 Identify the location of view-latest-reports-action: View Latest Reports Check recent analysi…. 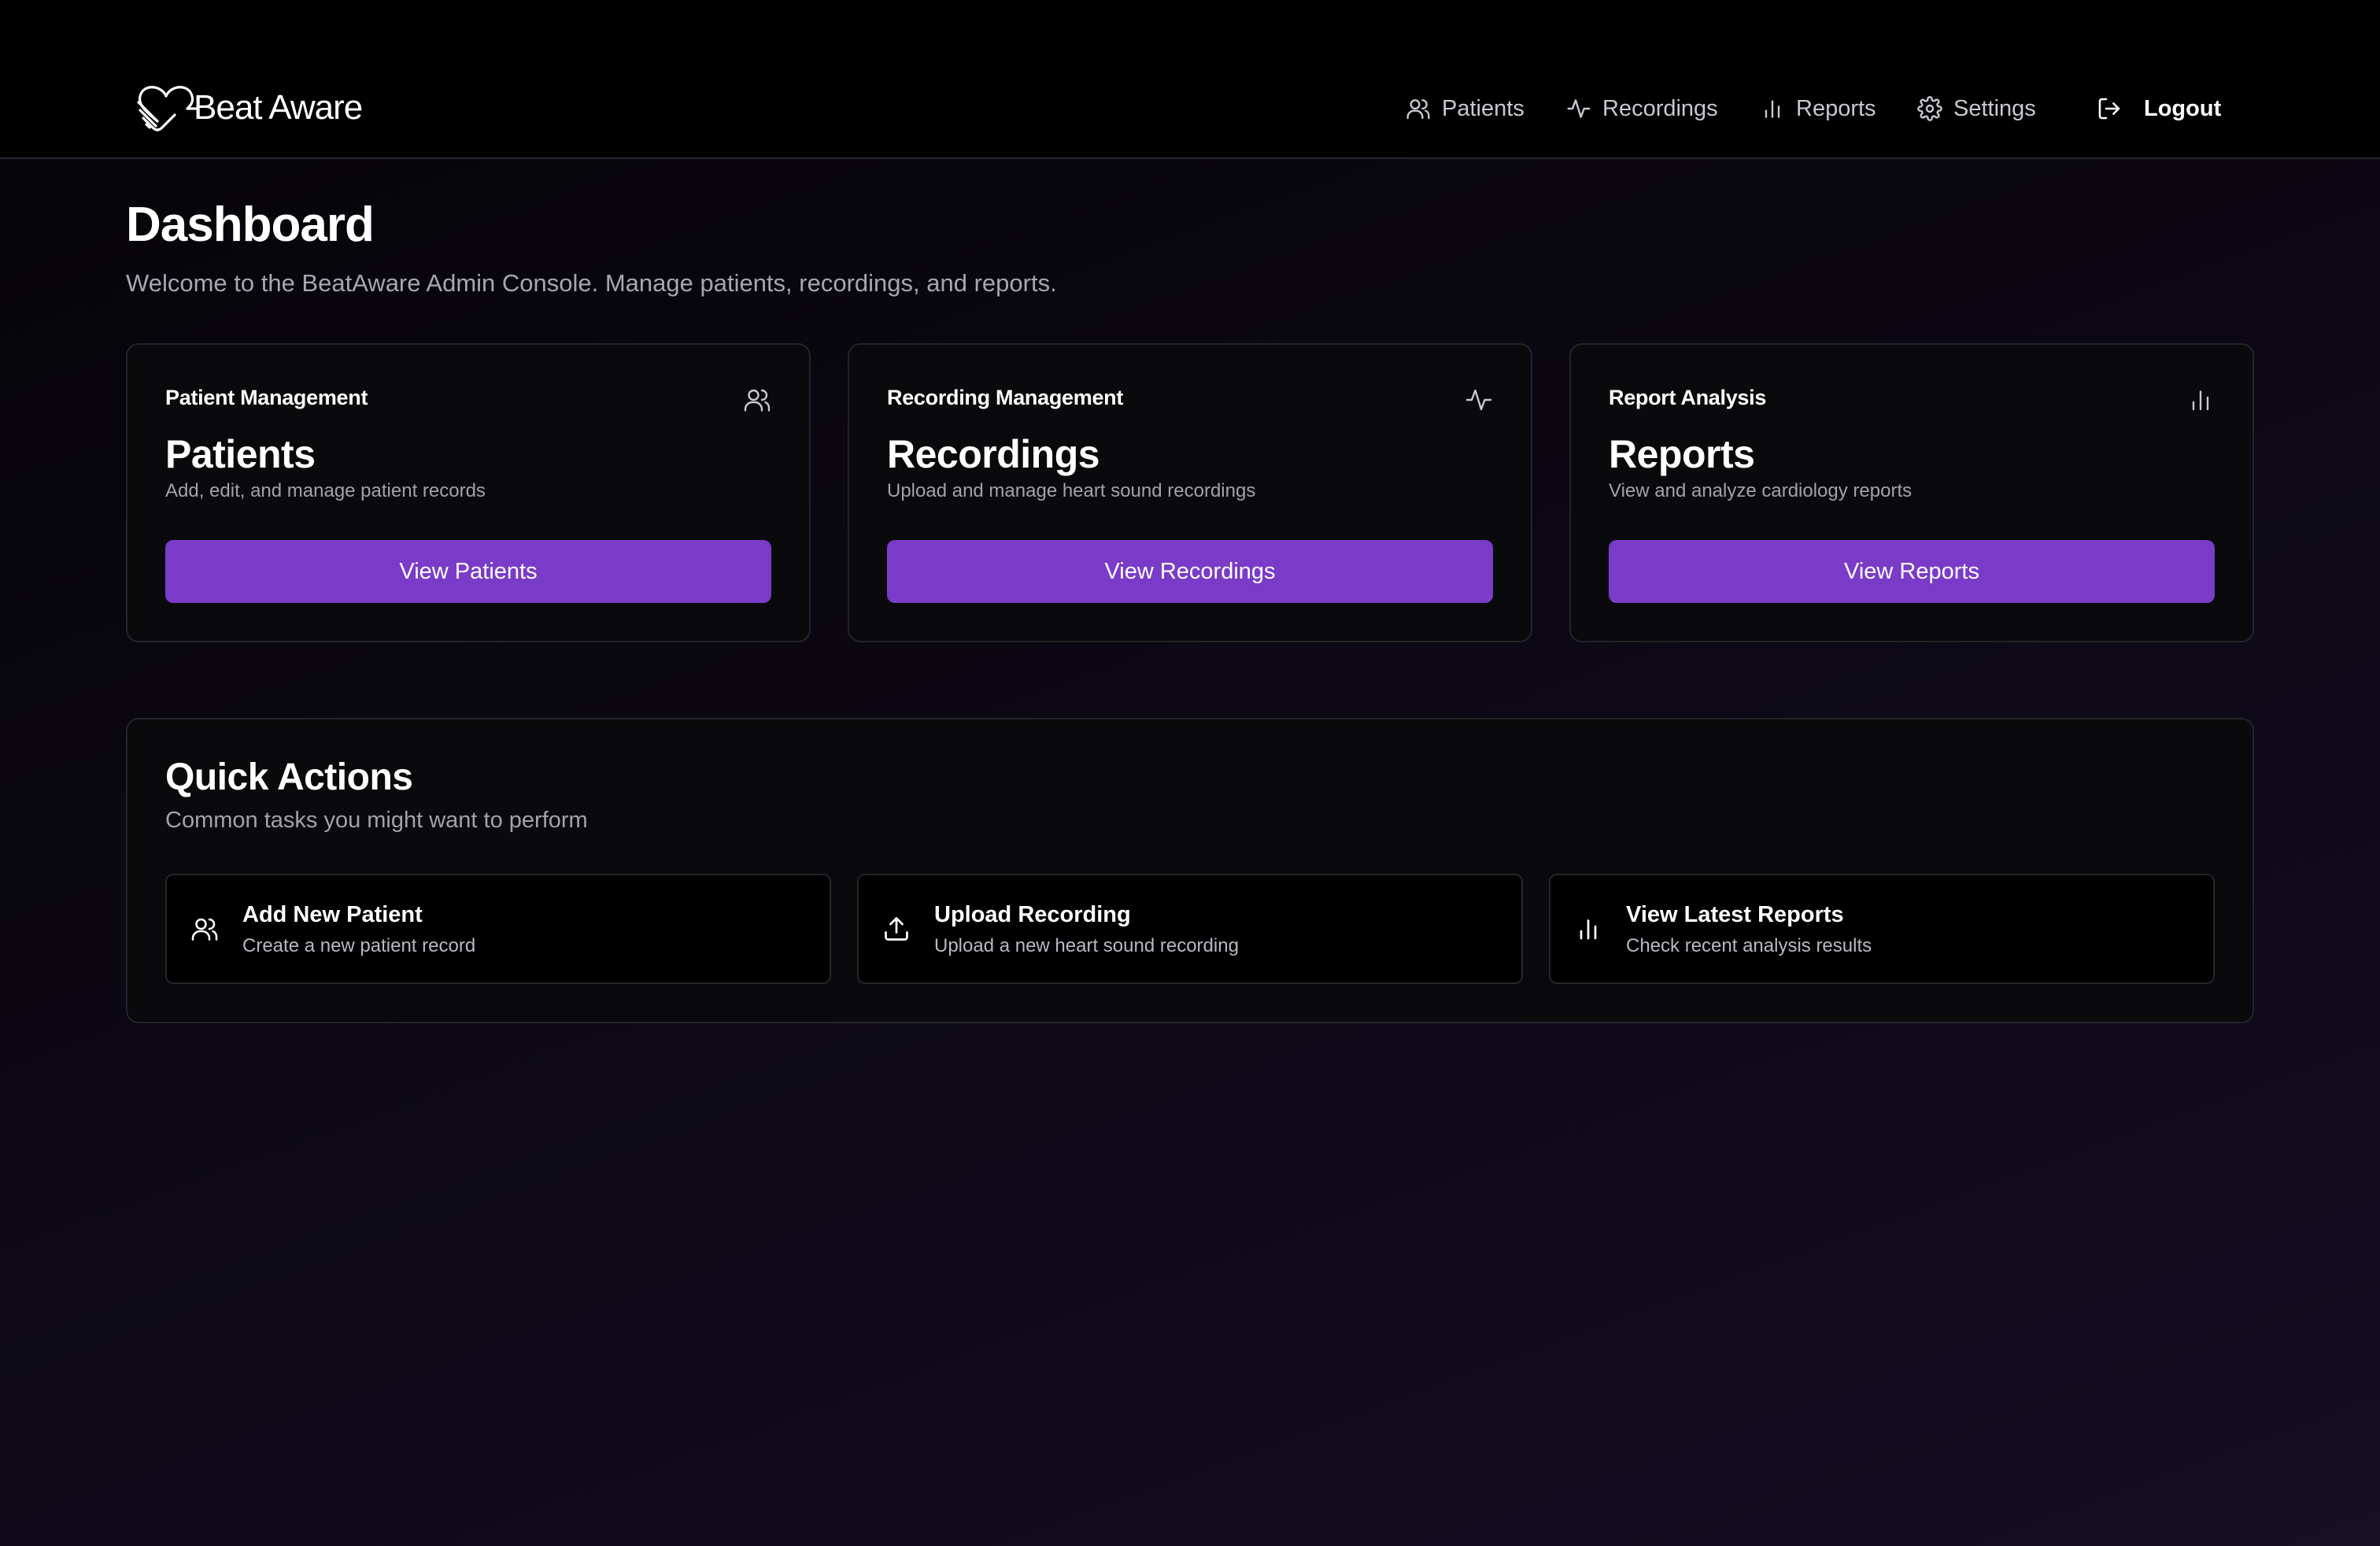
(1882, 929).